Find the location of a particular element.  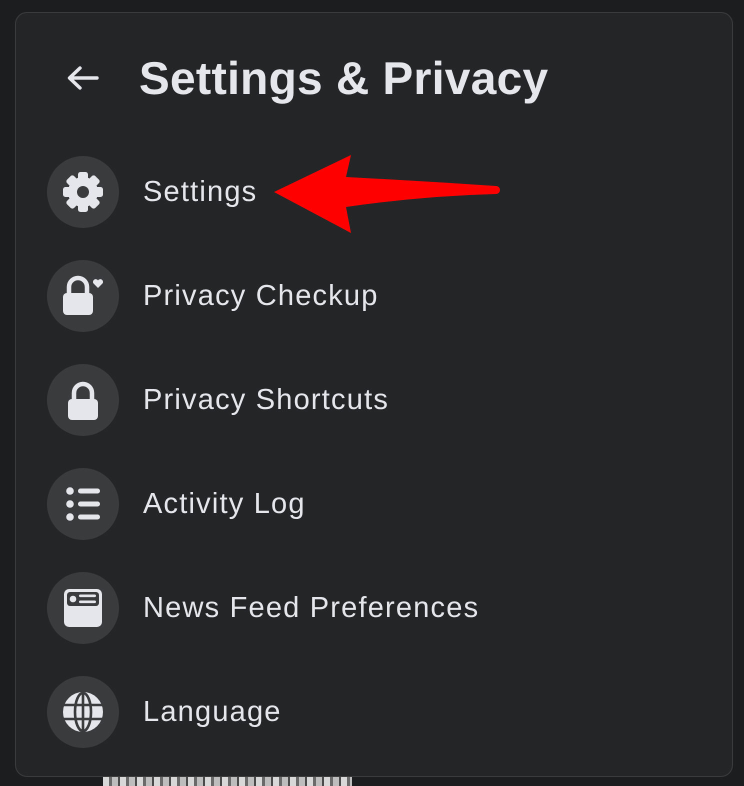

menu-item: Activity Log is located at coordinates (176, 504).